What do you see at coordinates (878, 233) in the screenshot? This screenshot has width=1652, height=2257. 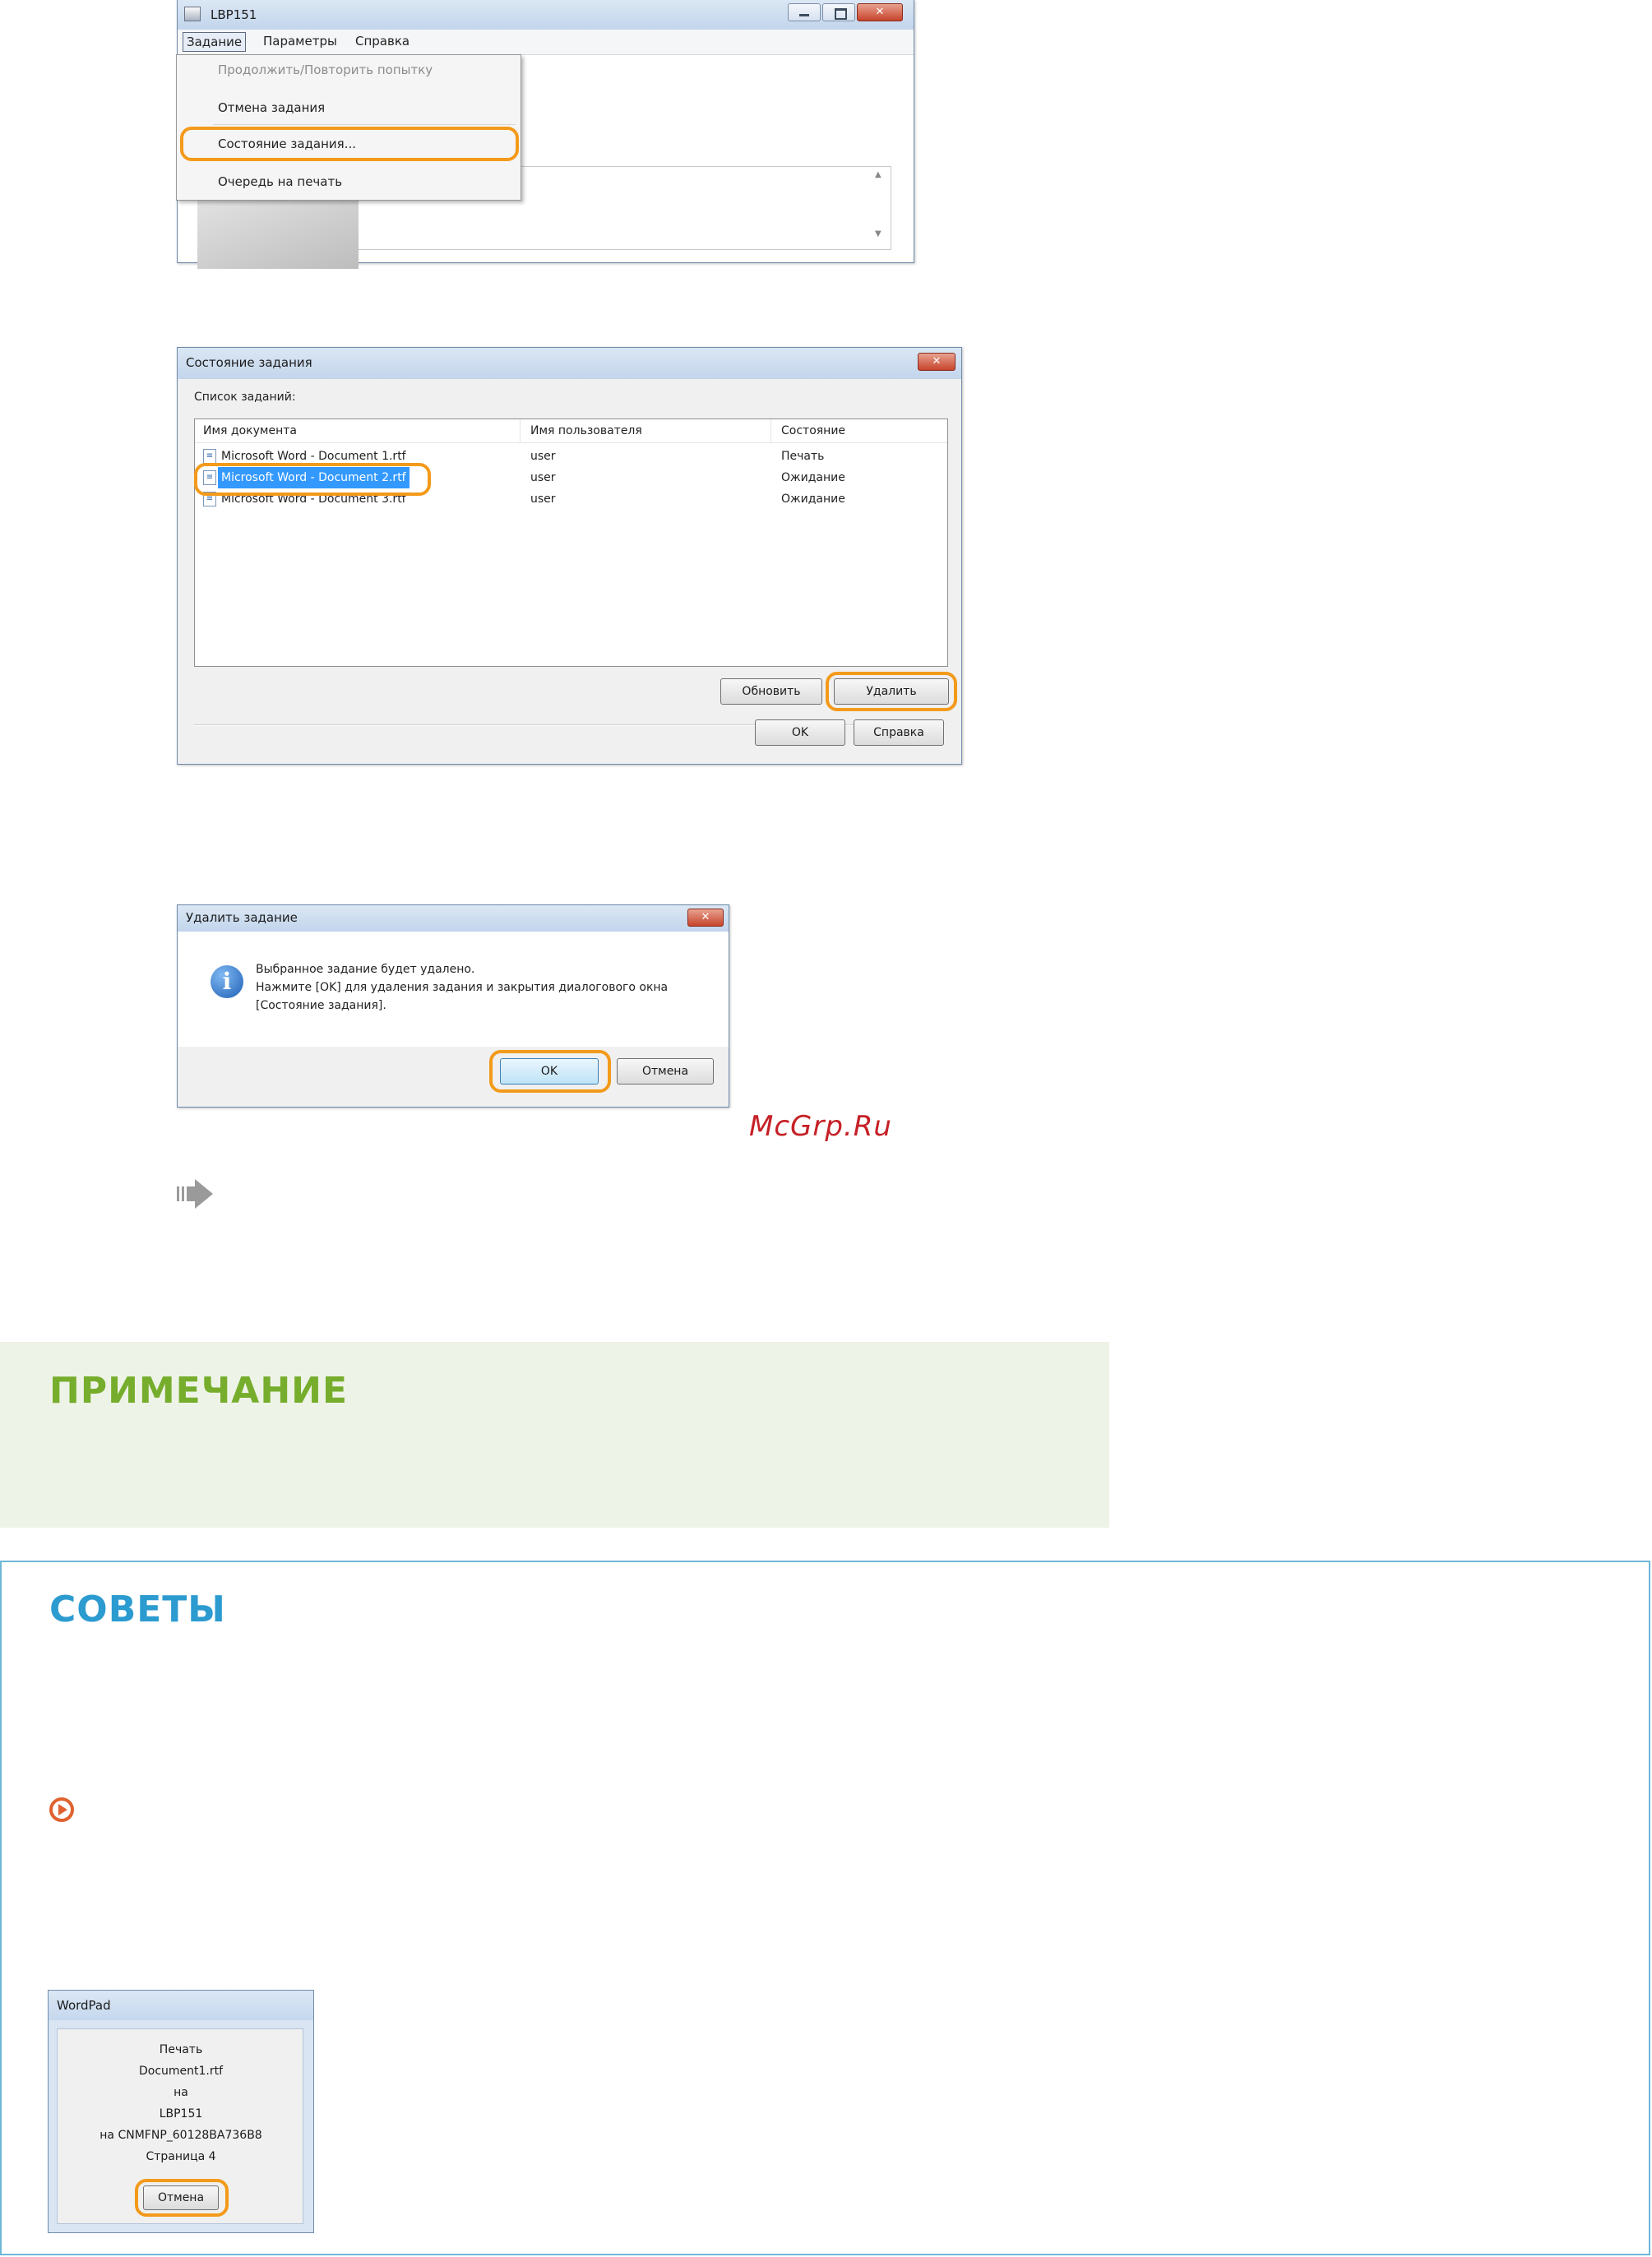 I see `scroll-down-icon: ▼` at bounding box center [878, 233].